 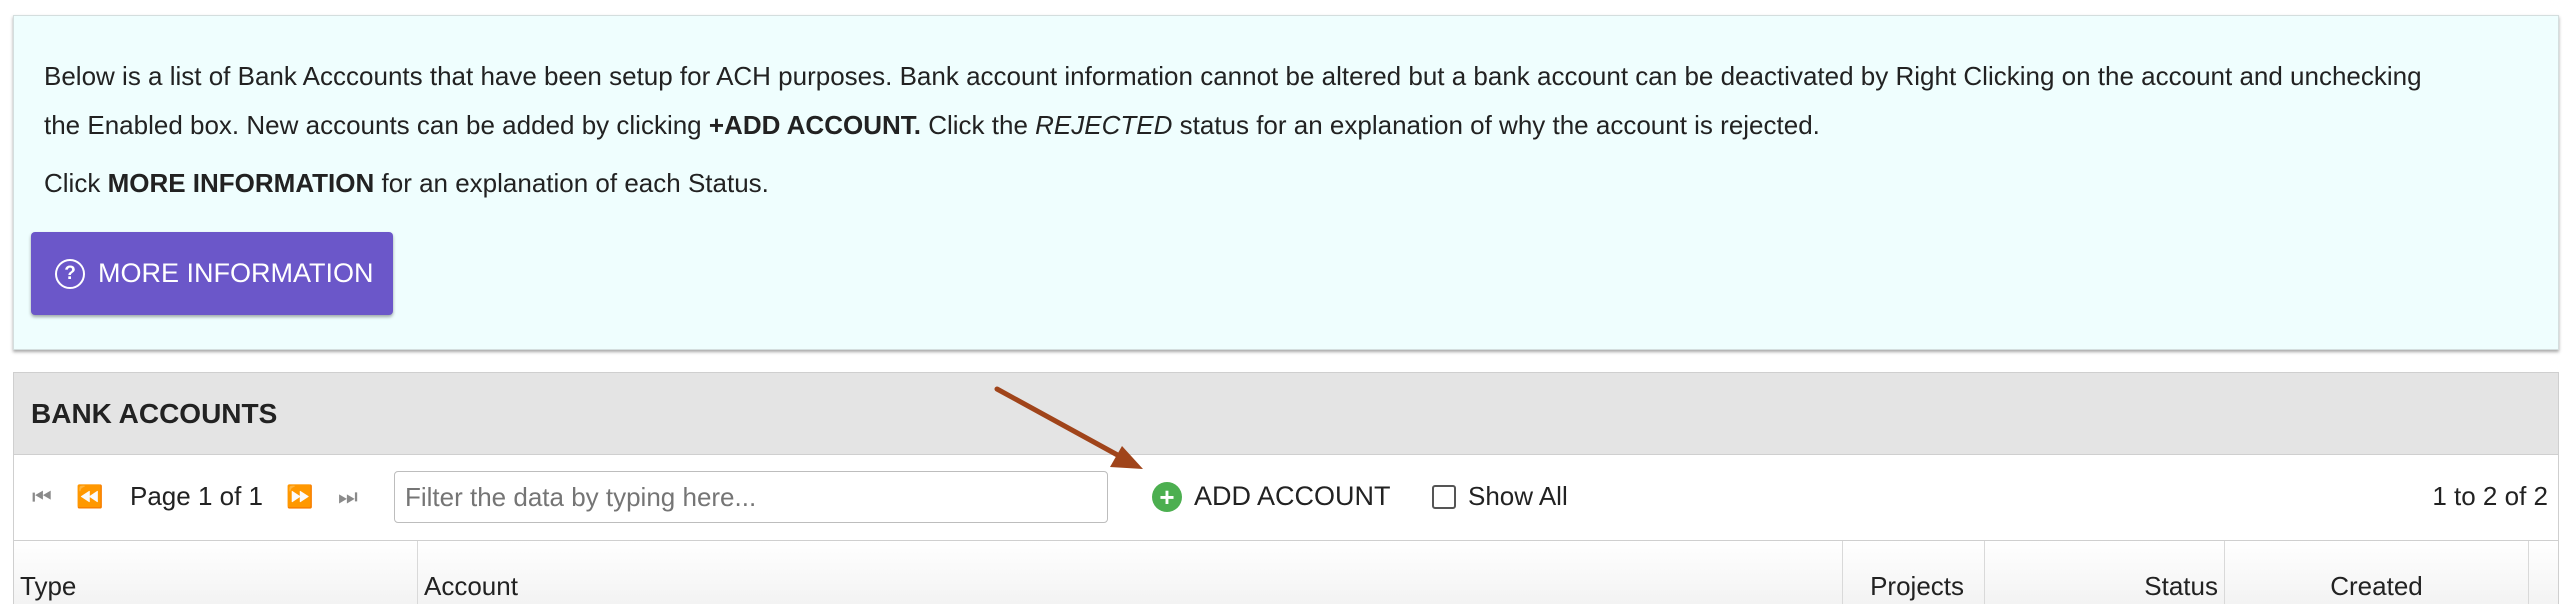 I want to click on add-account-button: + ADD ACCOUNT, so click(x=1271, y=496).